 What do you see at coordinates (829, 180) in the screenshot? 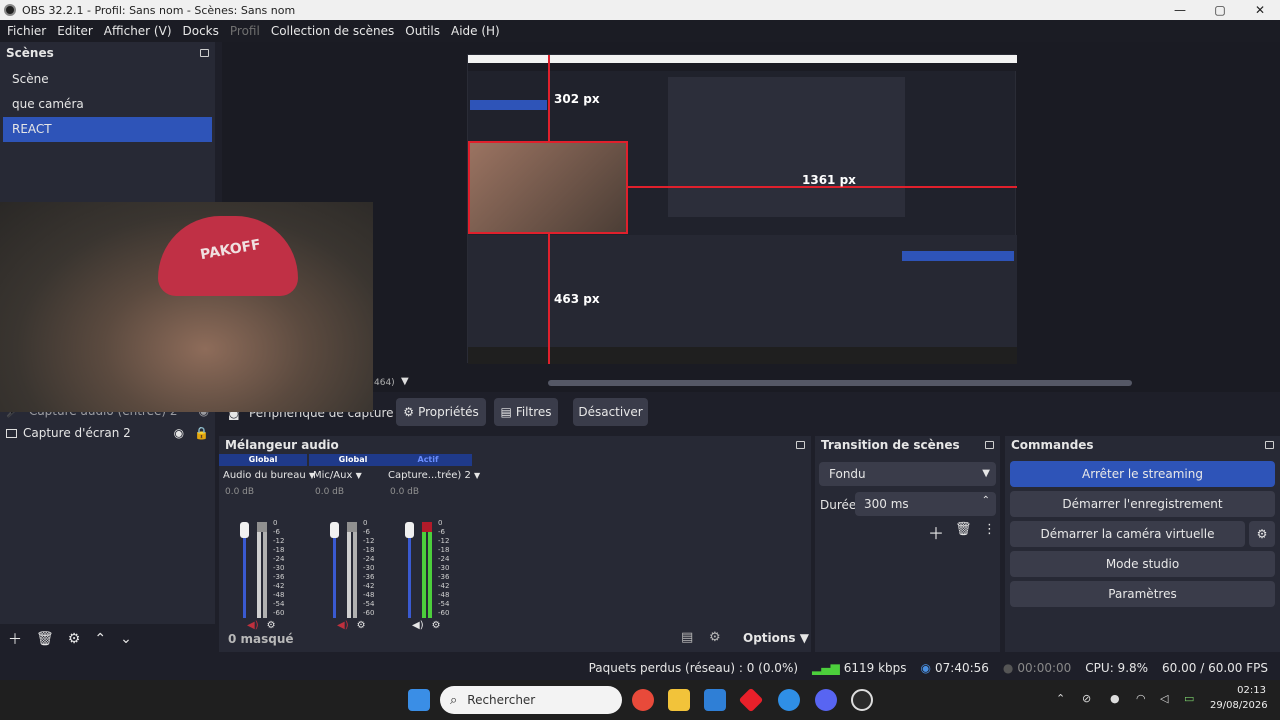
I see `measure-right: 1361 px` at bounding box center [829, 180].